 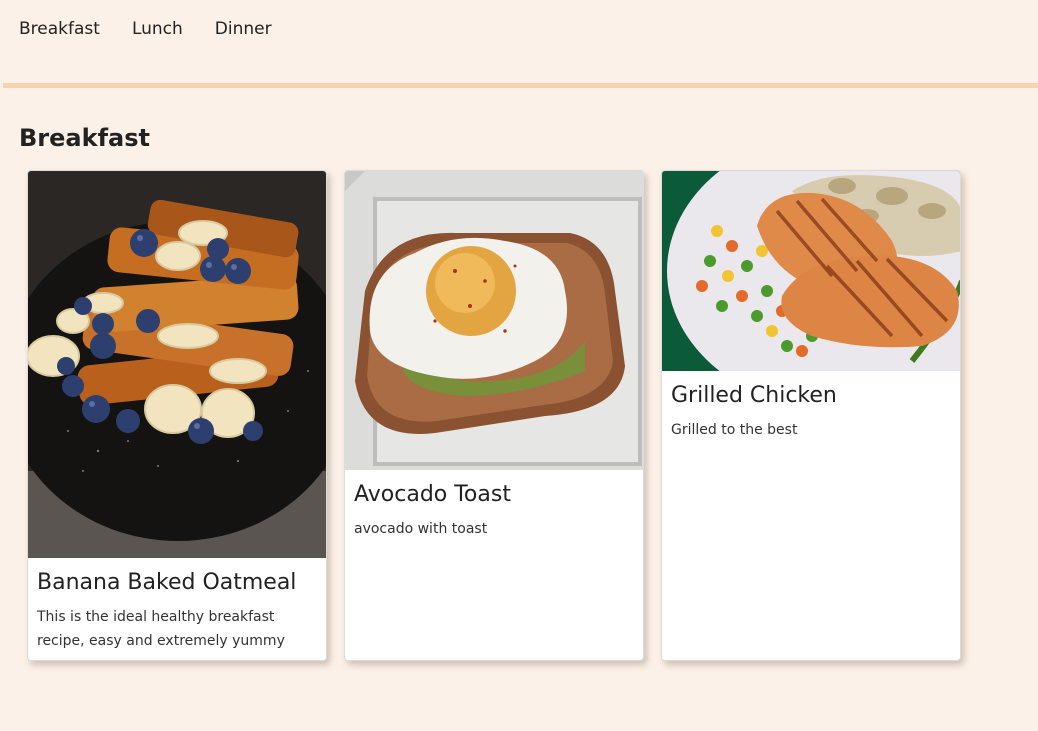 What do you see at coordinates (519, 29) in the screenshot?
I see `top-navigation: Breakfast Lunch Dinner` at bounding box center [519, 29].